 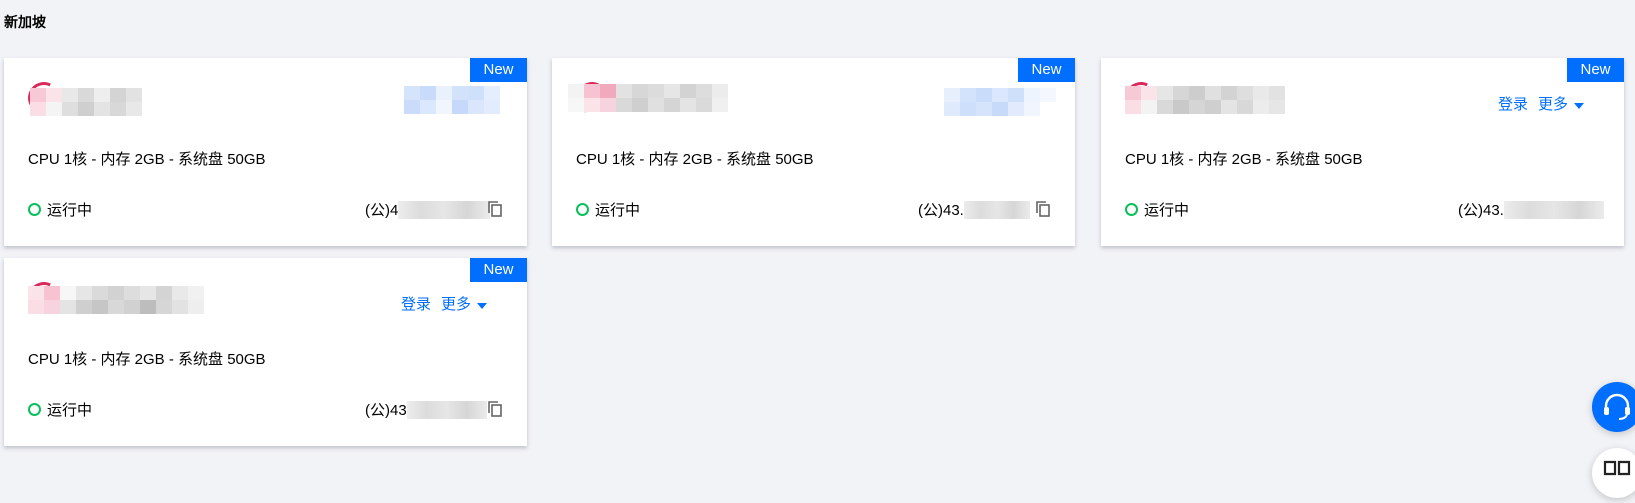 What do you see at coordinates (25, 22) in the screenshot?
I see `region-title: 新加坡` at bounding box center [25, 22].